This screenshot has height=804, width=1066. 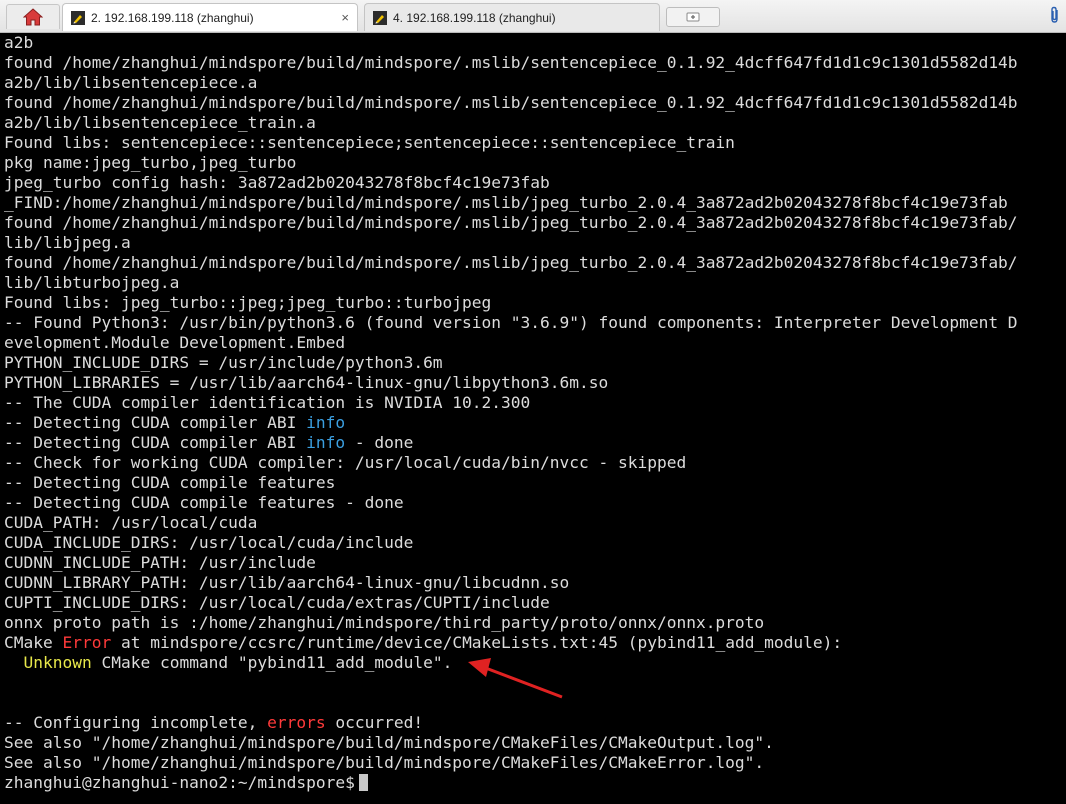 What do you see at coordinates (170, 482) in the screenshot?
I see `terminal-line: -- Detecting CUDA compile features` at bounding box center [170, 482].